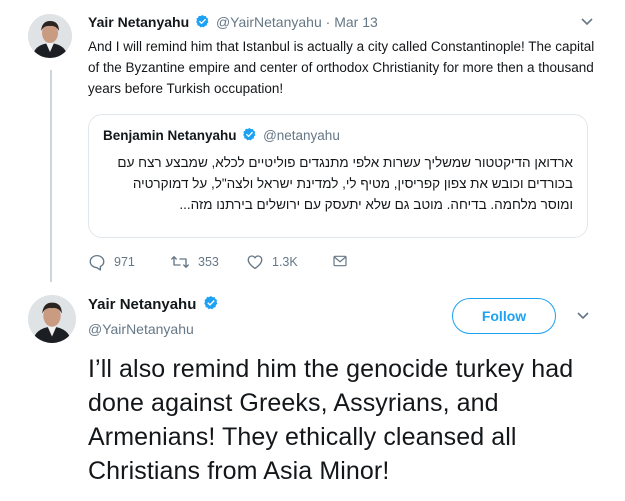 The height and width of the screenshot is (501, 625). Describe the element at coordinates (208, 262) in the screenshot. I see `retweet-count: 353` at that location.